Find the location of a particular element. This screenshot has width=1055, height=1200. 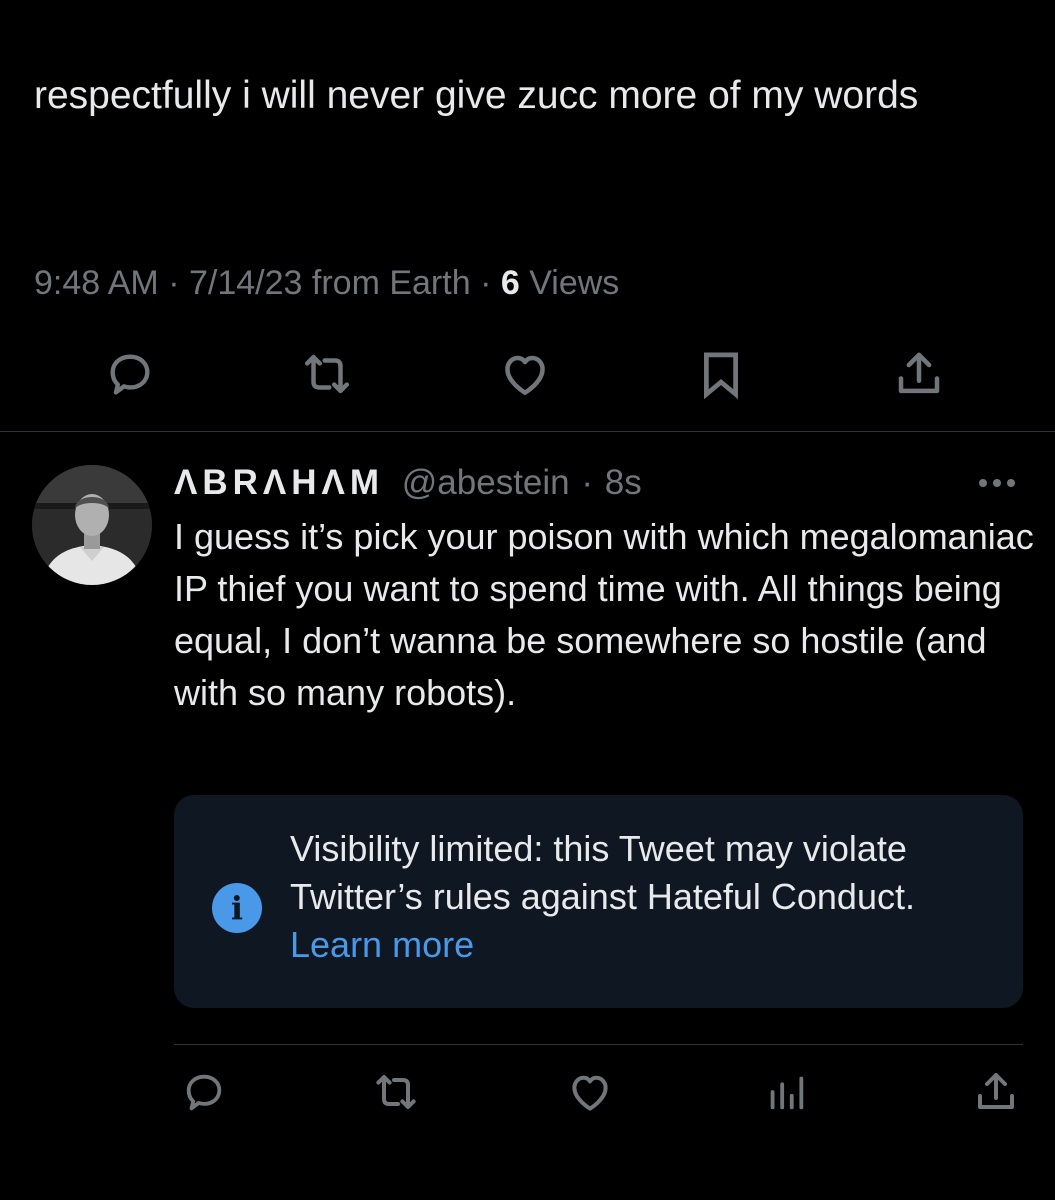

tweet-meta: 9:48 AM · 7/14/23 from Earth · 6 Views is located at coordinates (326, 283).